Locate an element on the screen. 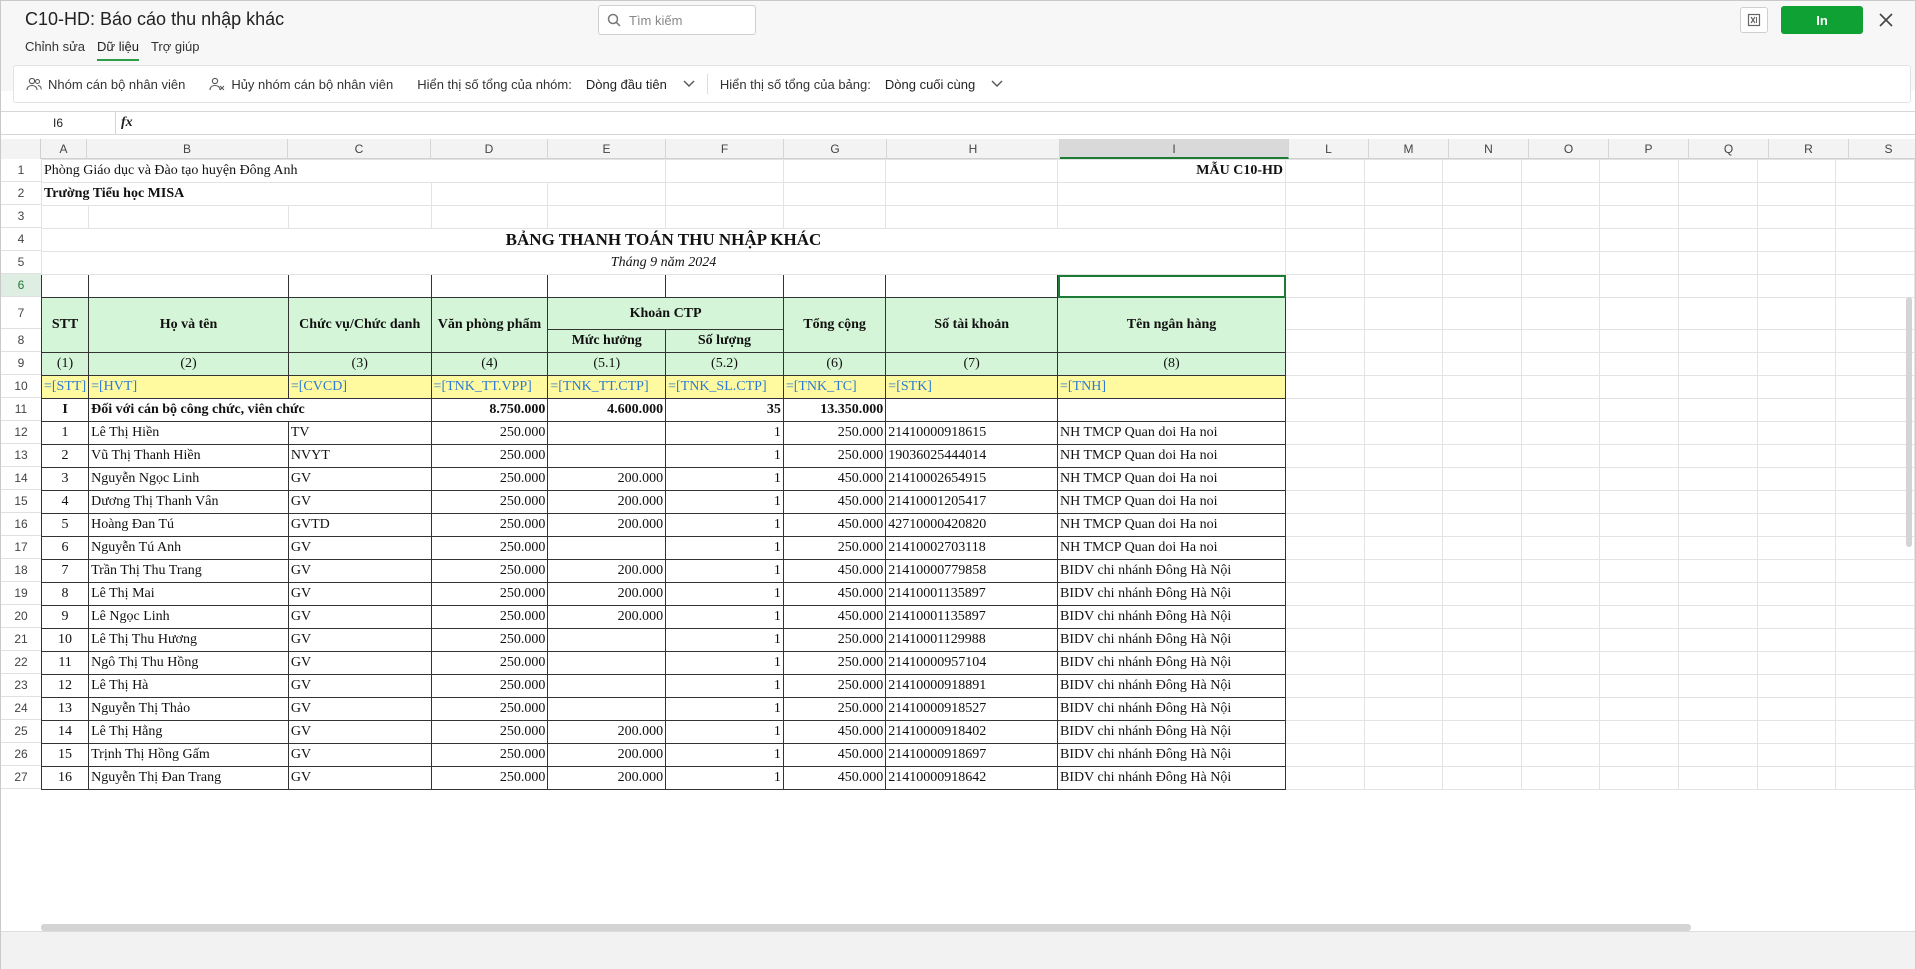 The width and height of the screenshot is (1916, 969). index-cell: (8) is located at coordinates (1171, 364).